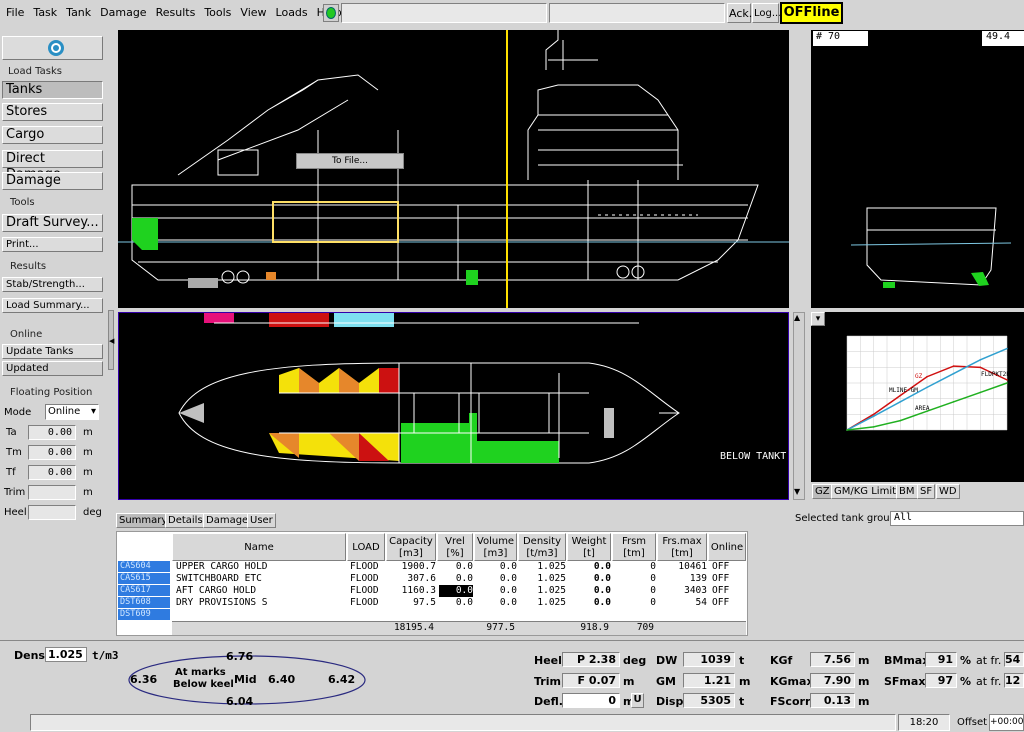 This screenshot has height=732, width=1024. What do you see at coordinates (144, 602) in the screenshot?
I see `tank-id-cell: DST608` at bounding box center [144, 602].